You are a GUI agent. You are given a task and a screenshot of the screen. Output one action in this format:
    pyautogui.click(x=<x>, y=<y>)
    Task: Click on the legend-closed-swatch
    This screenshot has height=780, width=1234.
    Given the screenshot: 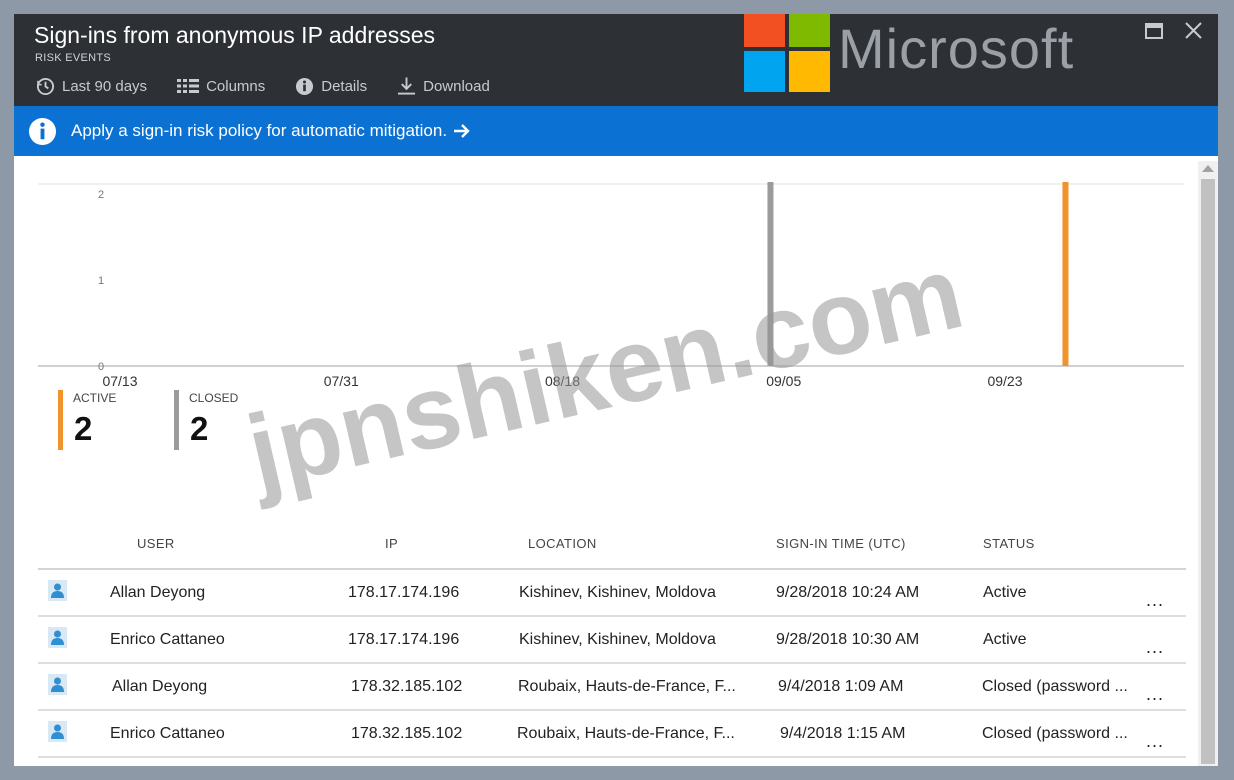 What is the action you would take?
    pyautogui.click(x=176, y=420)
    